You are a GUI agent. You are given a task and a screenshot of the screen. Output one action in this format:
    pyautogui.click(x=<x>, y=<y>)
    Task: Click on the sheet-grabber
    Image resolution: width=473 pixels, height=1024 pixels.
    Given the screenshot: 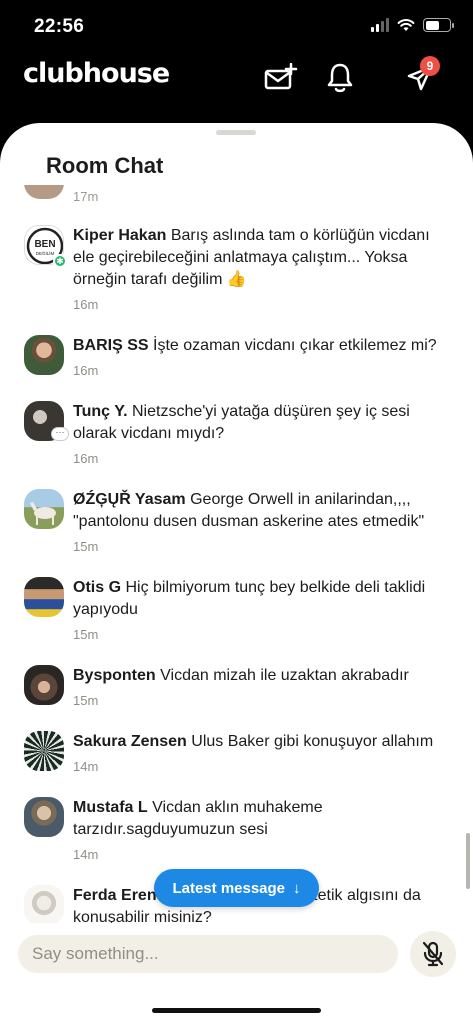 What is the action you would take?
    pyautogui.click(x=236, y=132)
    